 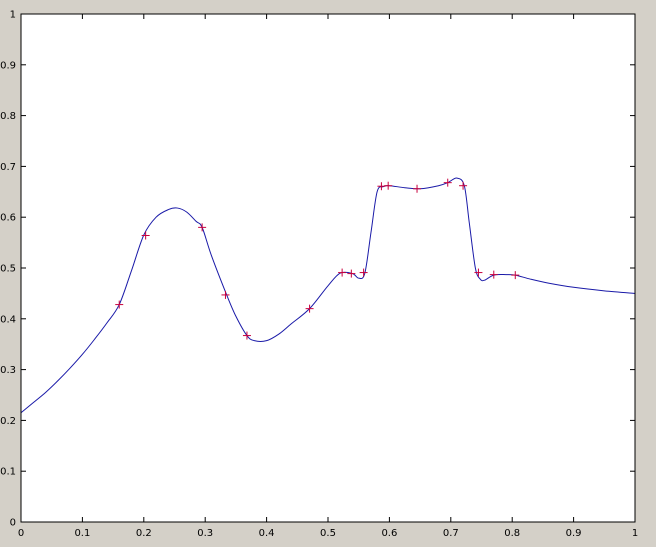 I want to click on y-tick-label: 0, so click(x=13, y=523).